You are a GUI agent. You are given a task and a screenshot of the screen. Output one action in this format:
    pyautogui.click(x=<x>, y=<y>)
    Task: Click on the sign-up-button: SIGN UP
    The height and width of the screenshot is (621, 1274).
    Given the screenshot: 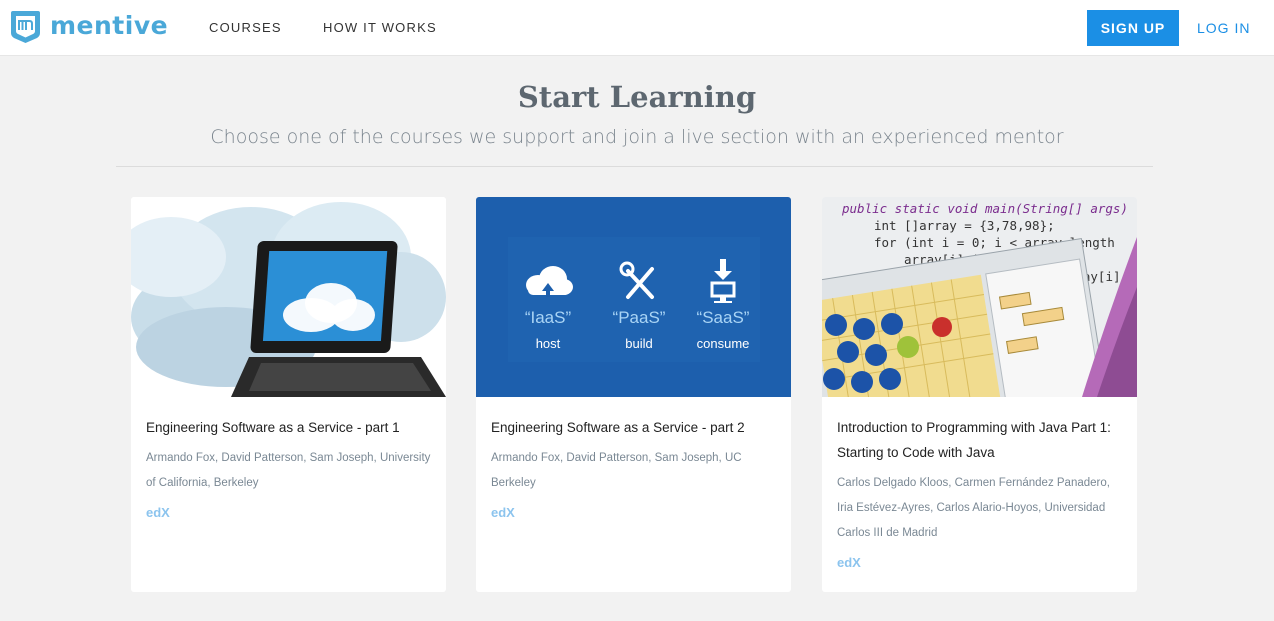 What is the action you would take?
    pyautogui.click(x=1133, y=28)
    